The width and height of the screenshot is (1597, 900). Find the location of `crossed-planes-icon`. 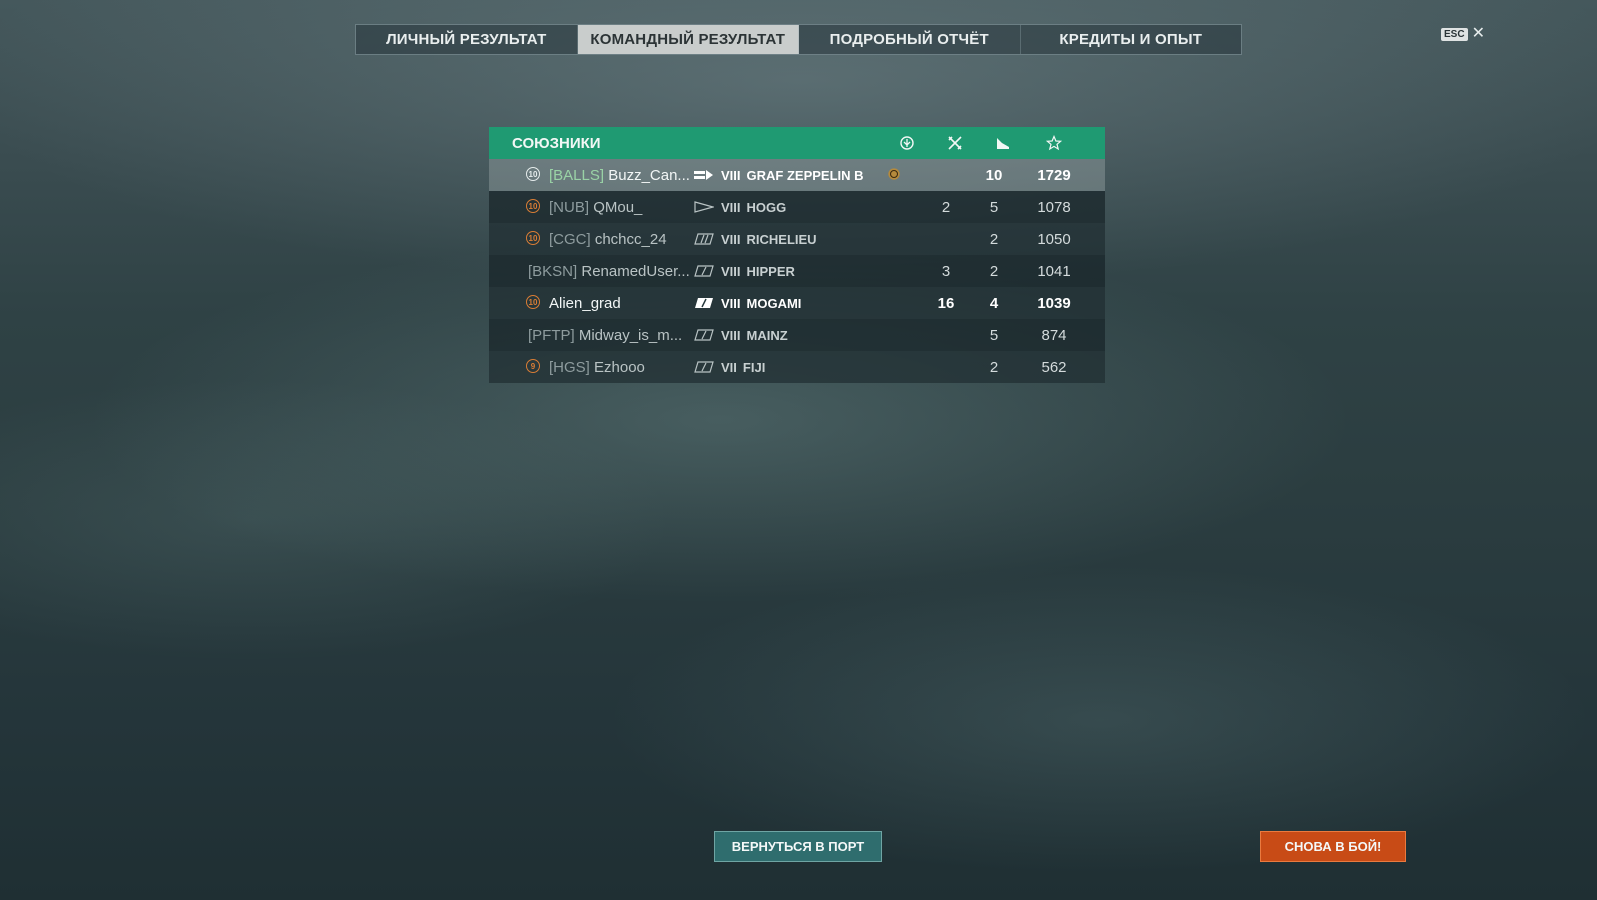

crossed-planes-icon is located at coordinates (955, 143).